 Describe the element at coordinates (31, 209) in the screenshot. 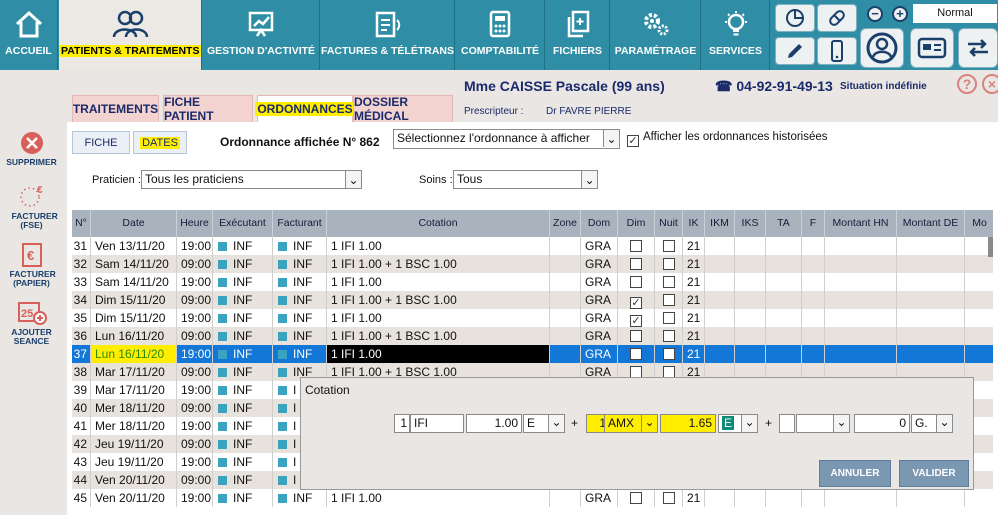

I see `bill-fse-button: € FACTURER (FSE)` at that location.